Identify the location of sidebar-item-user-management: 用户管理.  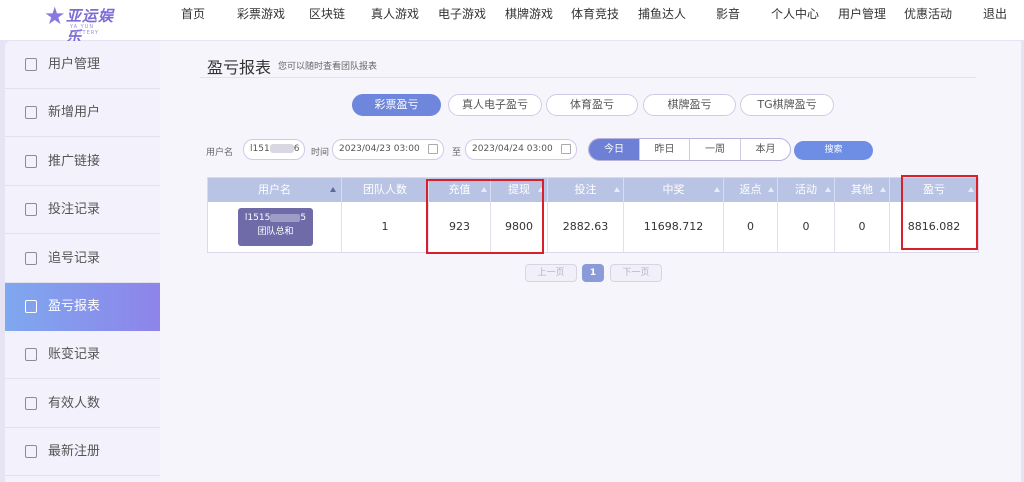
(82, 65).